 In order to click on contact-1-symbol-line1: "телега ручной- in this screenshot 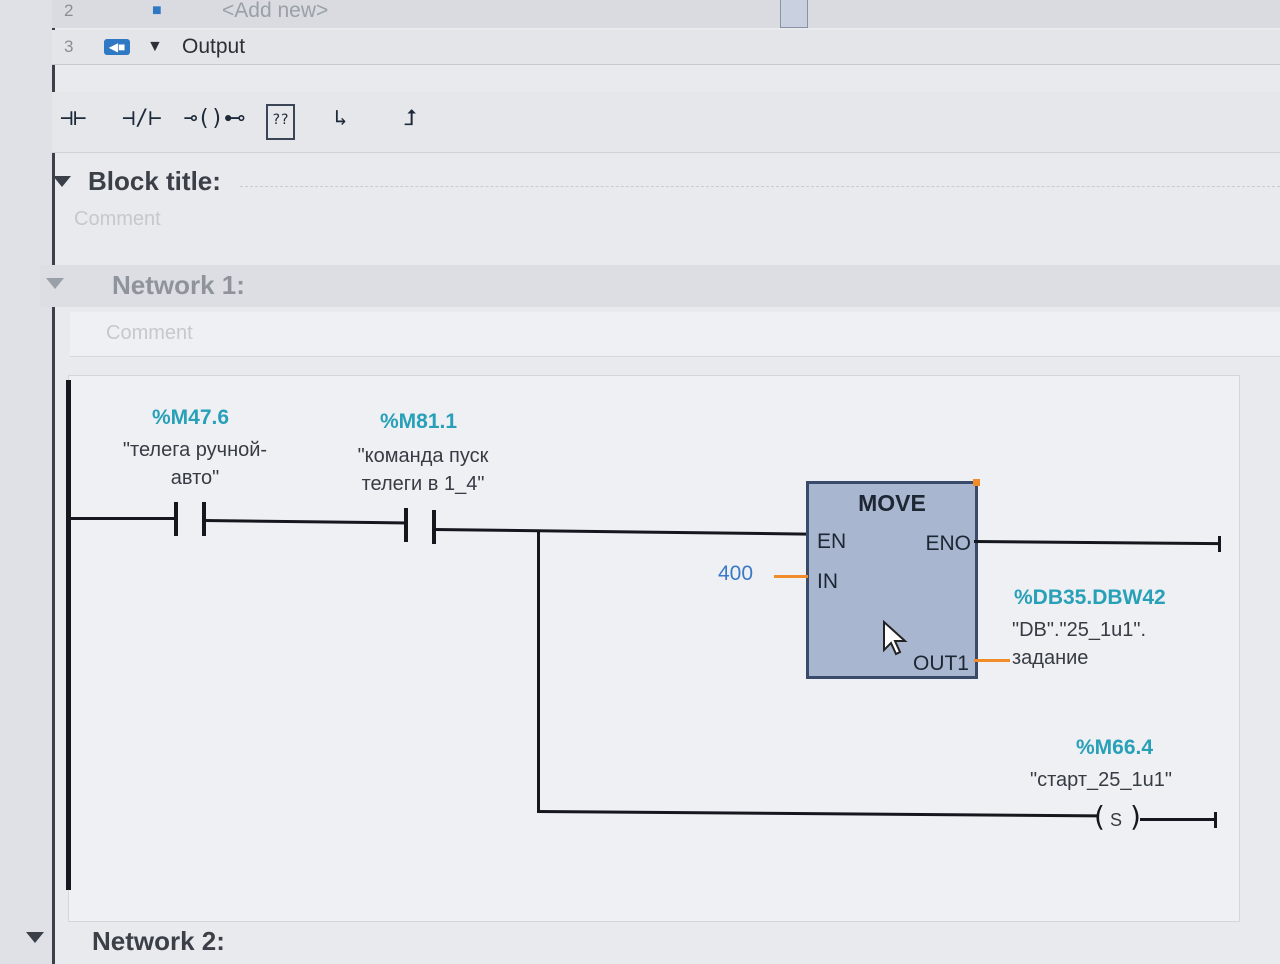, I will do `click(195, 450)`.